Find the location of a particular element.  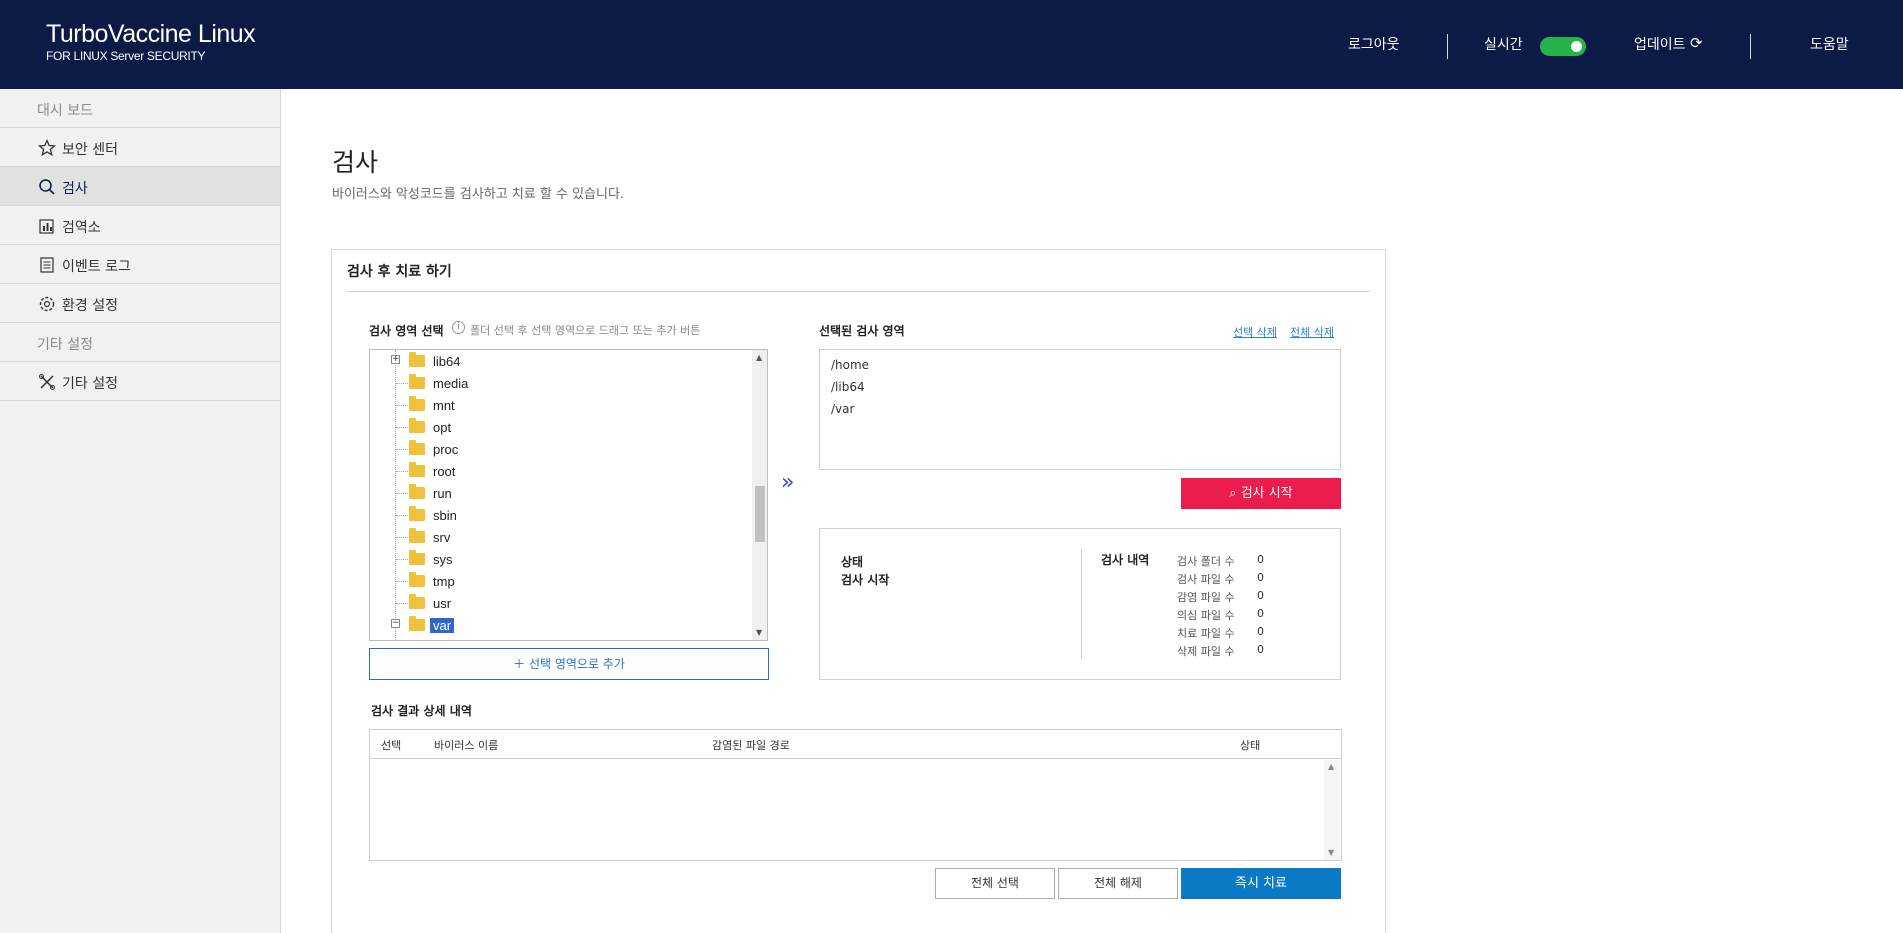

sidebar-item-event-log: 이벤트 로그 is located at coordinates (140, 264).